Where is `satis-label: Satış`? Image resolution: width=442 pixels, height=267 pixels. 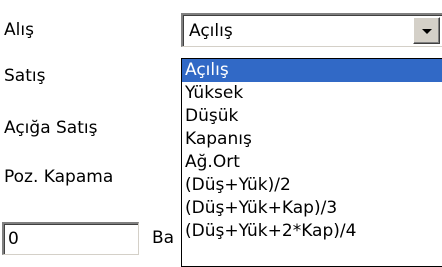 satis-label: Satış is located at coordinates (25, 76).